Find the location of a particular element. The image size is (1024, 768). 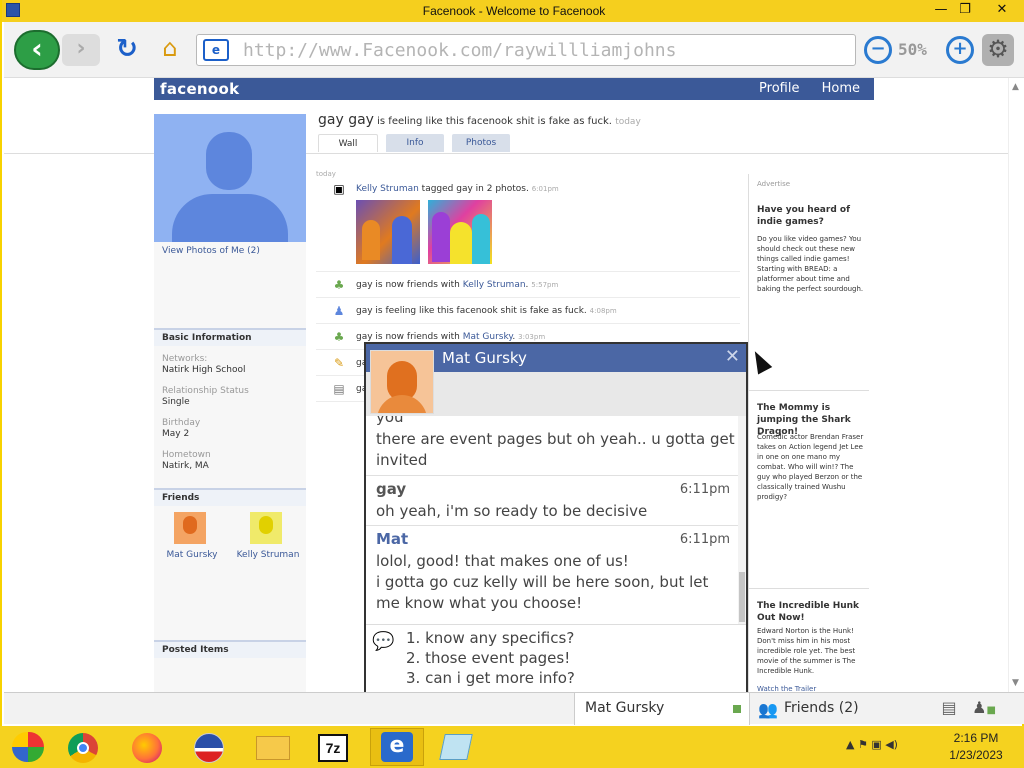

tab-photos: Photos is located at coordinates (481, 143).